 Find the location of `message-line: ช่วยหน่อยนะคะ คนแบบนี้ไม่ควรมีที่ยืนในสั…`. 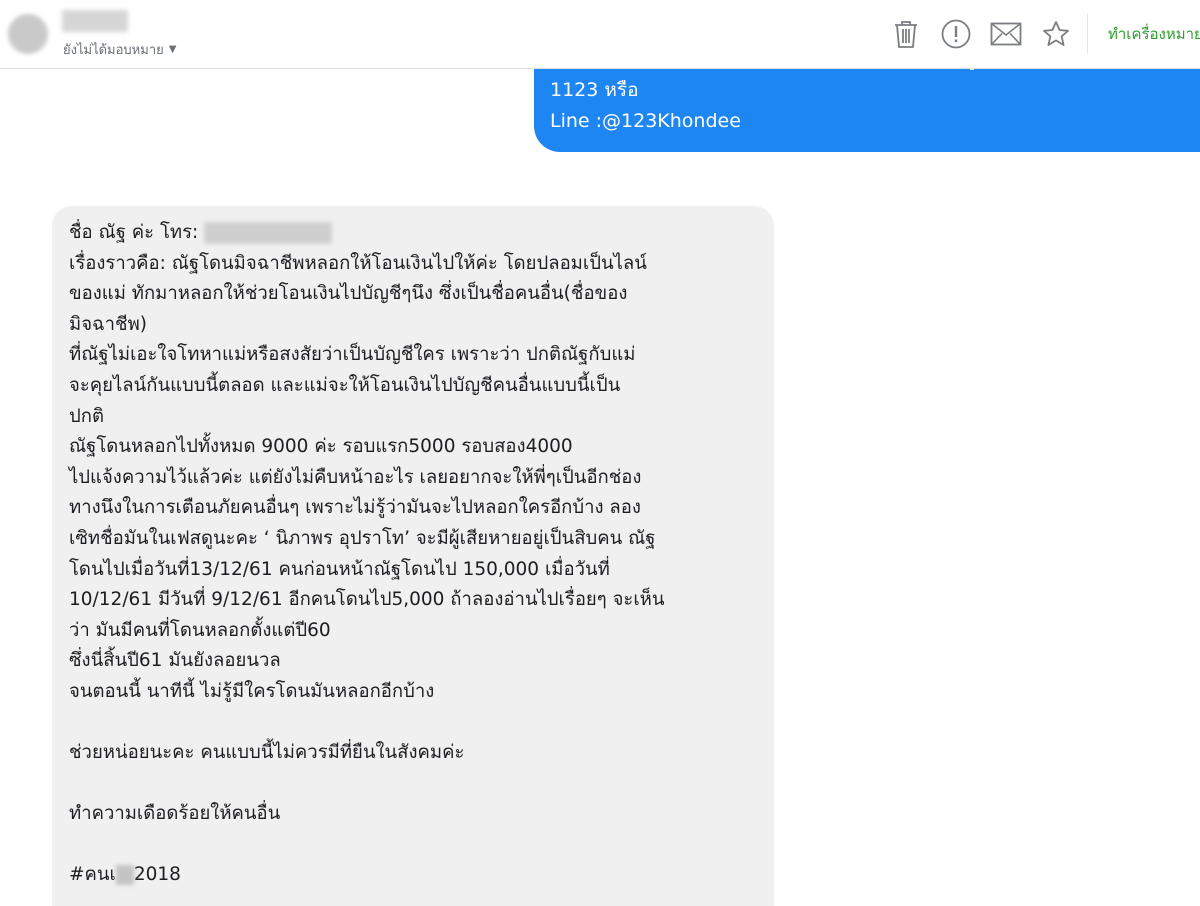

message-line: ช่วยหน่อยนะคะ คนแบบนี้ไม่ควรมีที่ยืนในสั… is located at coordinates (267, 753).